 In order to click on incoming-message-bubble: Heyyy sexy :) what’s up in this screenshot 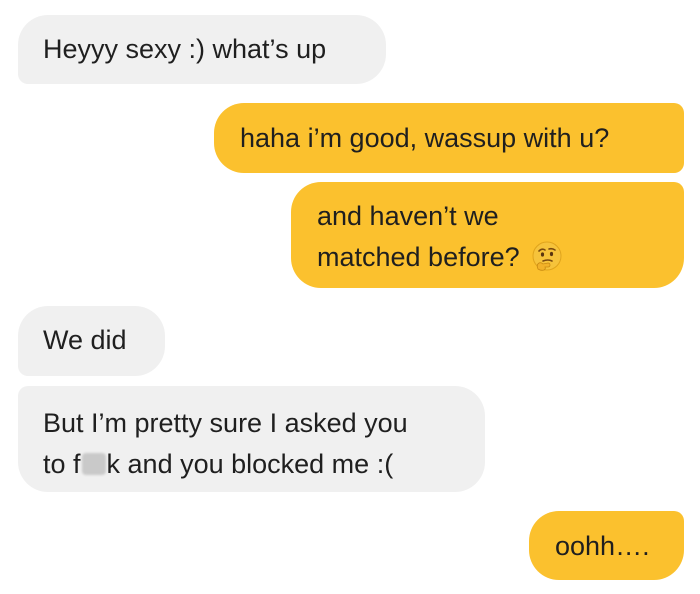, I will do `click(202, 49)`.